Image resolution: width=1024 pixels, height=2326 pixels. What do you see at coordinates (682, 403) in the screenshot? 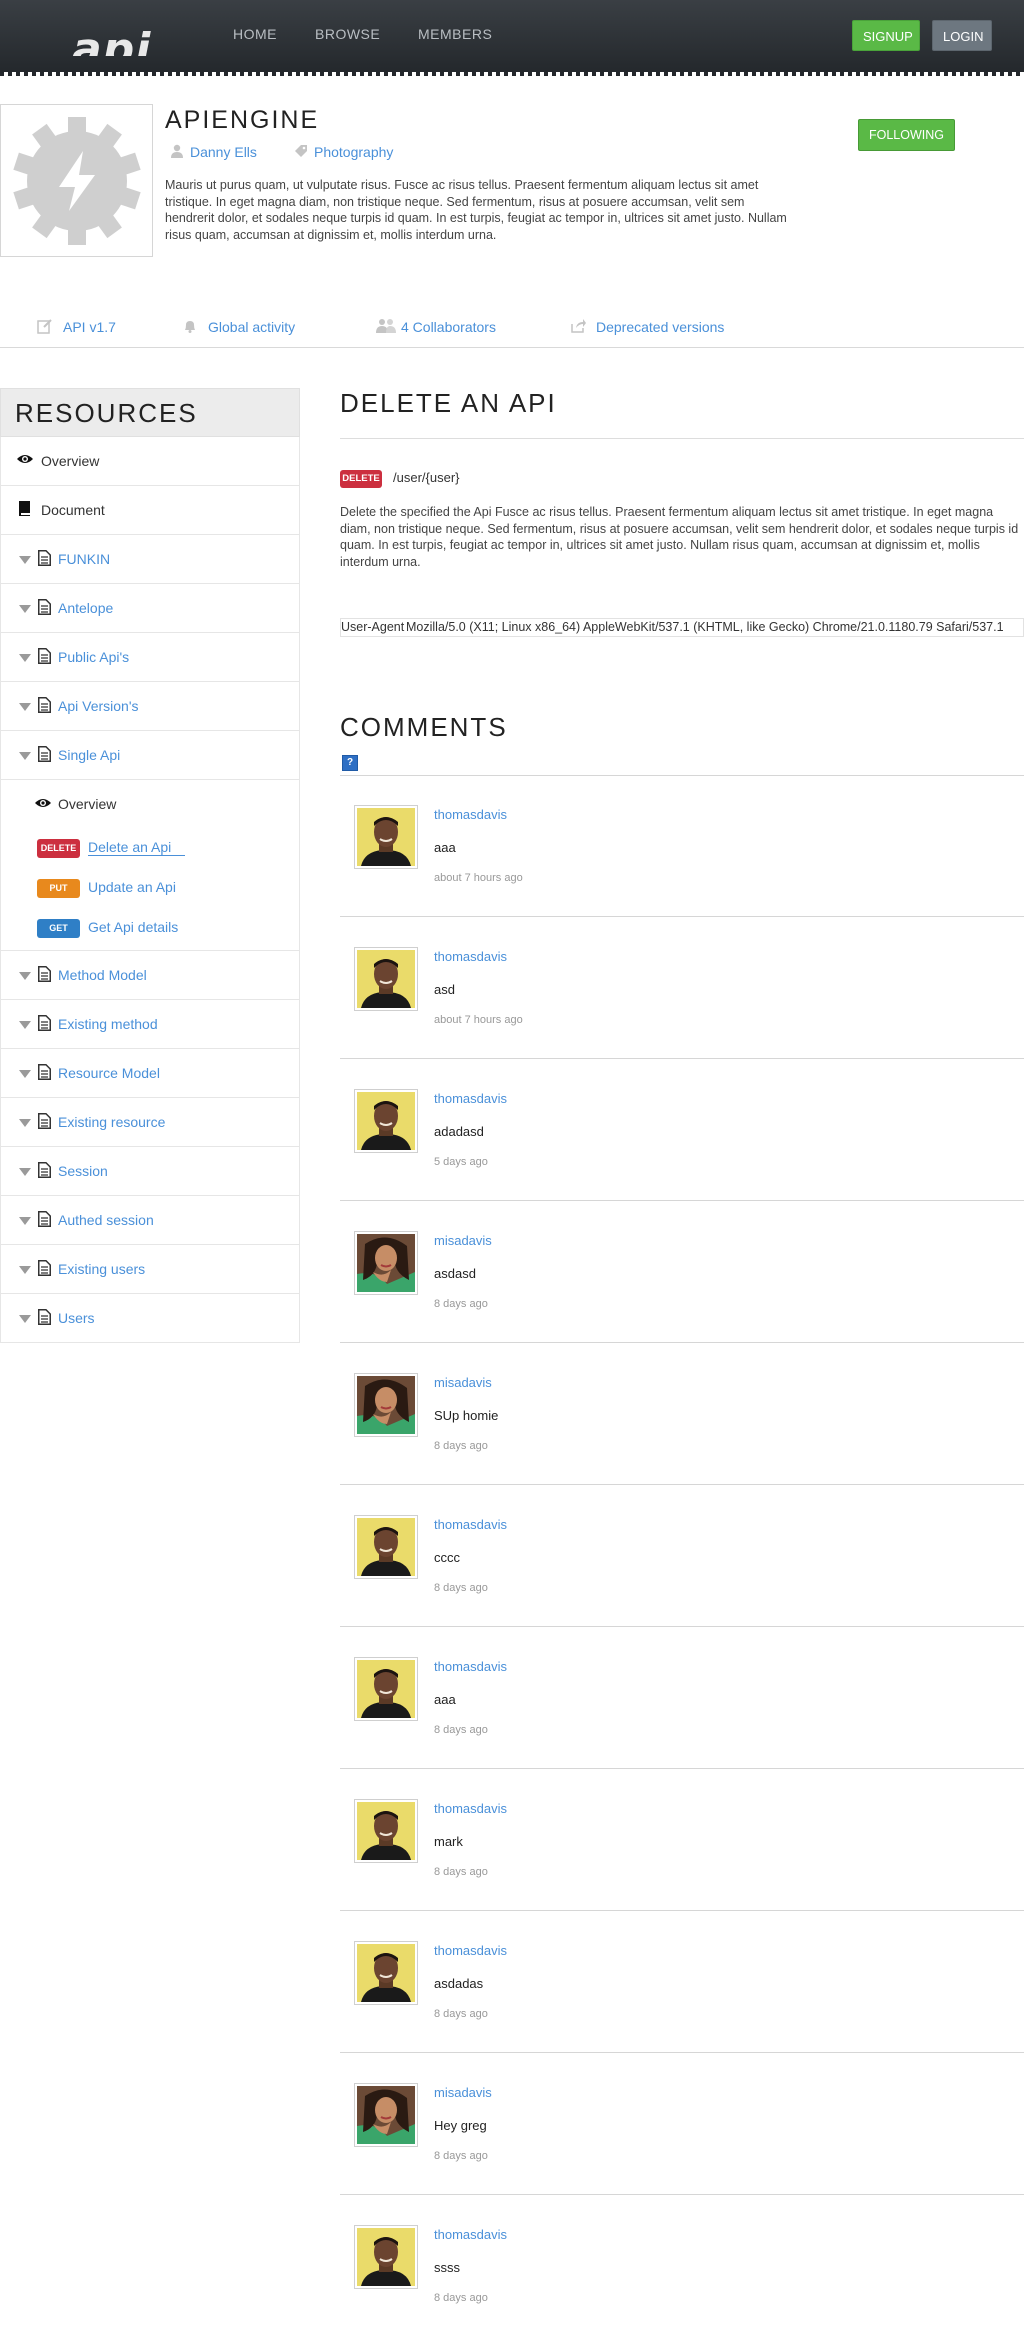
I see `main-content: DELETE AN API` at bounding box center [682, 403].